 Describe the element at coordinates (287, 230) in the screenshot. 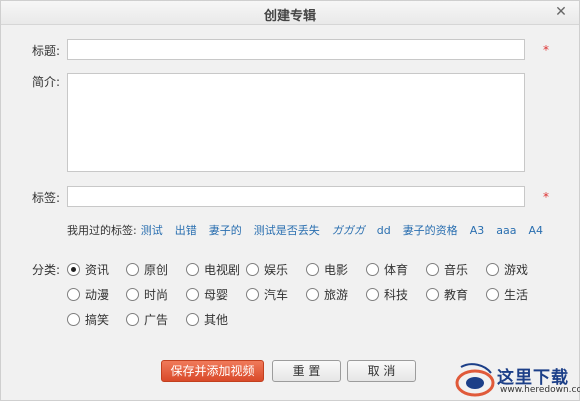

I see `used-tag: 测试是否丢失` at that location.